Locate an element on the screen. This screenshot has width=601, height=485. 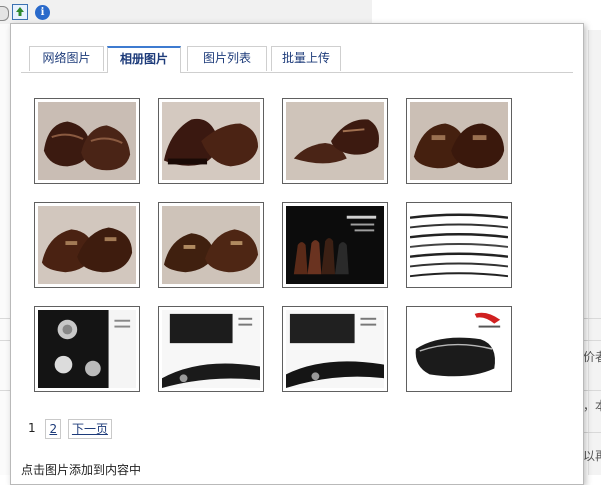
info-icon: i is located at coordinates (42, 12).